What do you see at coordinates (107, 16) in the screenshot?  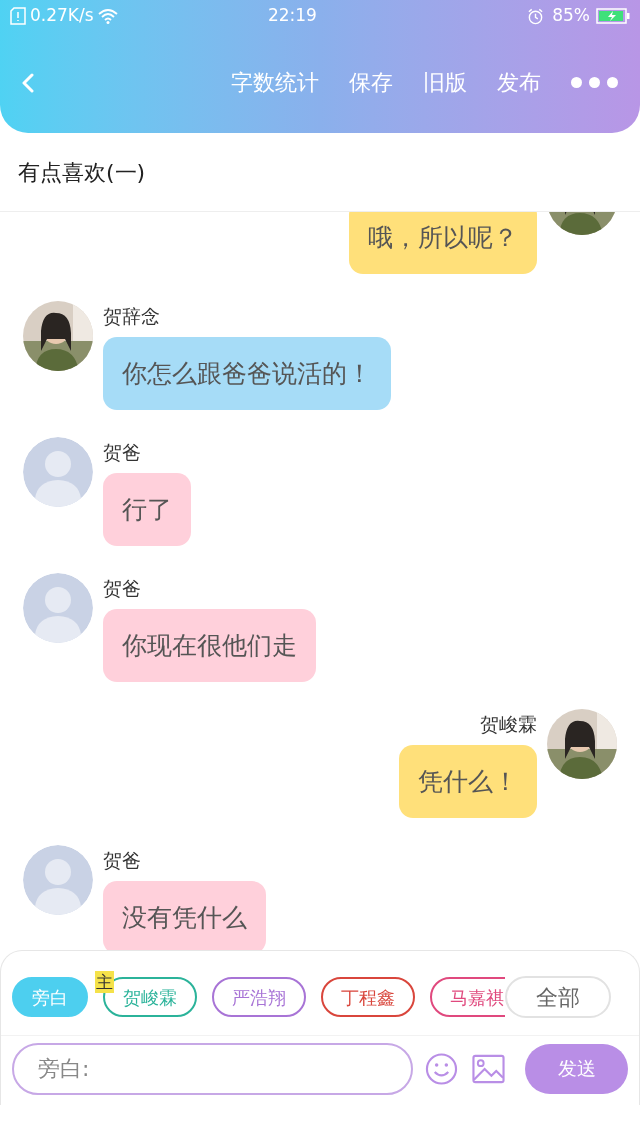 I see `wifi-icon` at bounding box center [107, 16].